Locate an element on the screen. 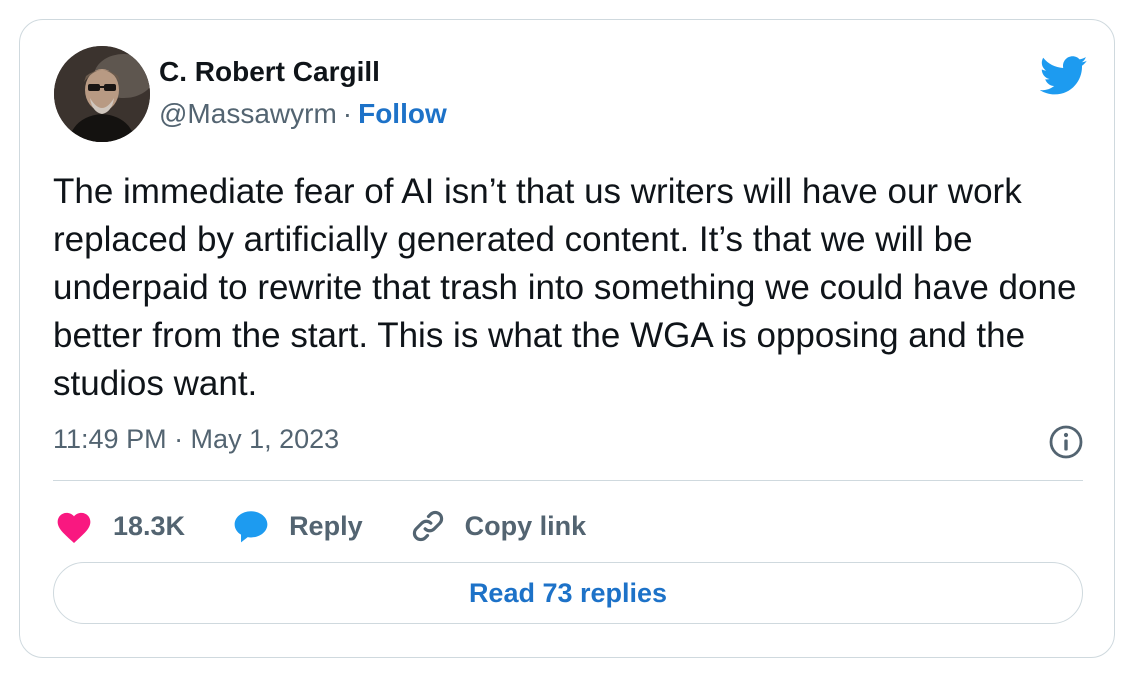 This screenshot has width=1140, height=680. tweet-timestamp: 11:49 PM · May 1, 2023 is located at coordinates (196, 439).